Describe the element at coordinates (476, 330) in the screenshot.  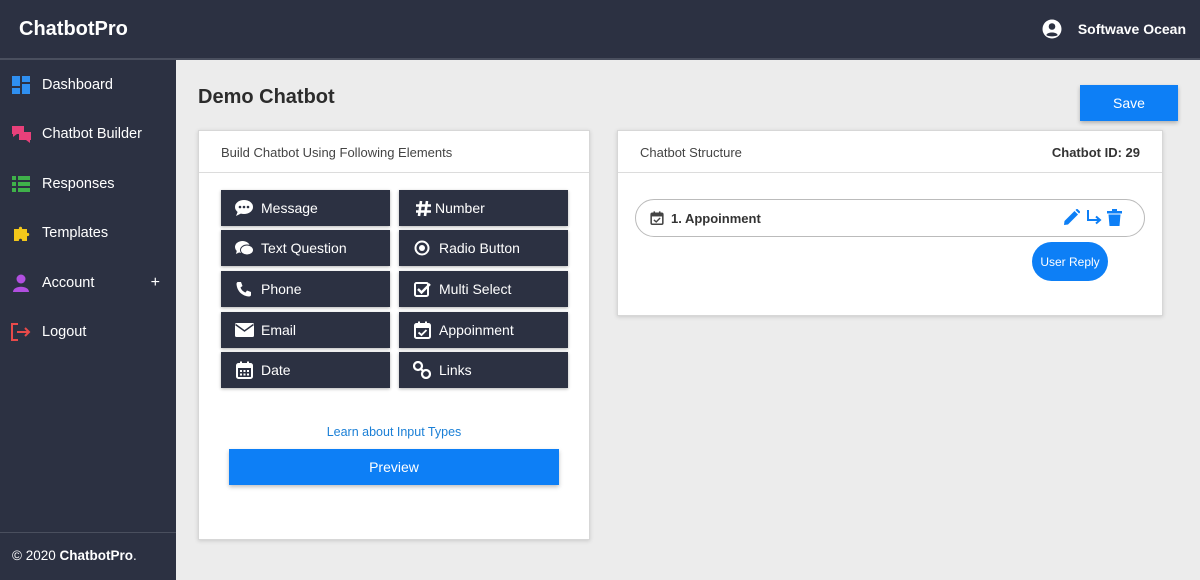
I see `element-label: Appoinment` at that location.